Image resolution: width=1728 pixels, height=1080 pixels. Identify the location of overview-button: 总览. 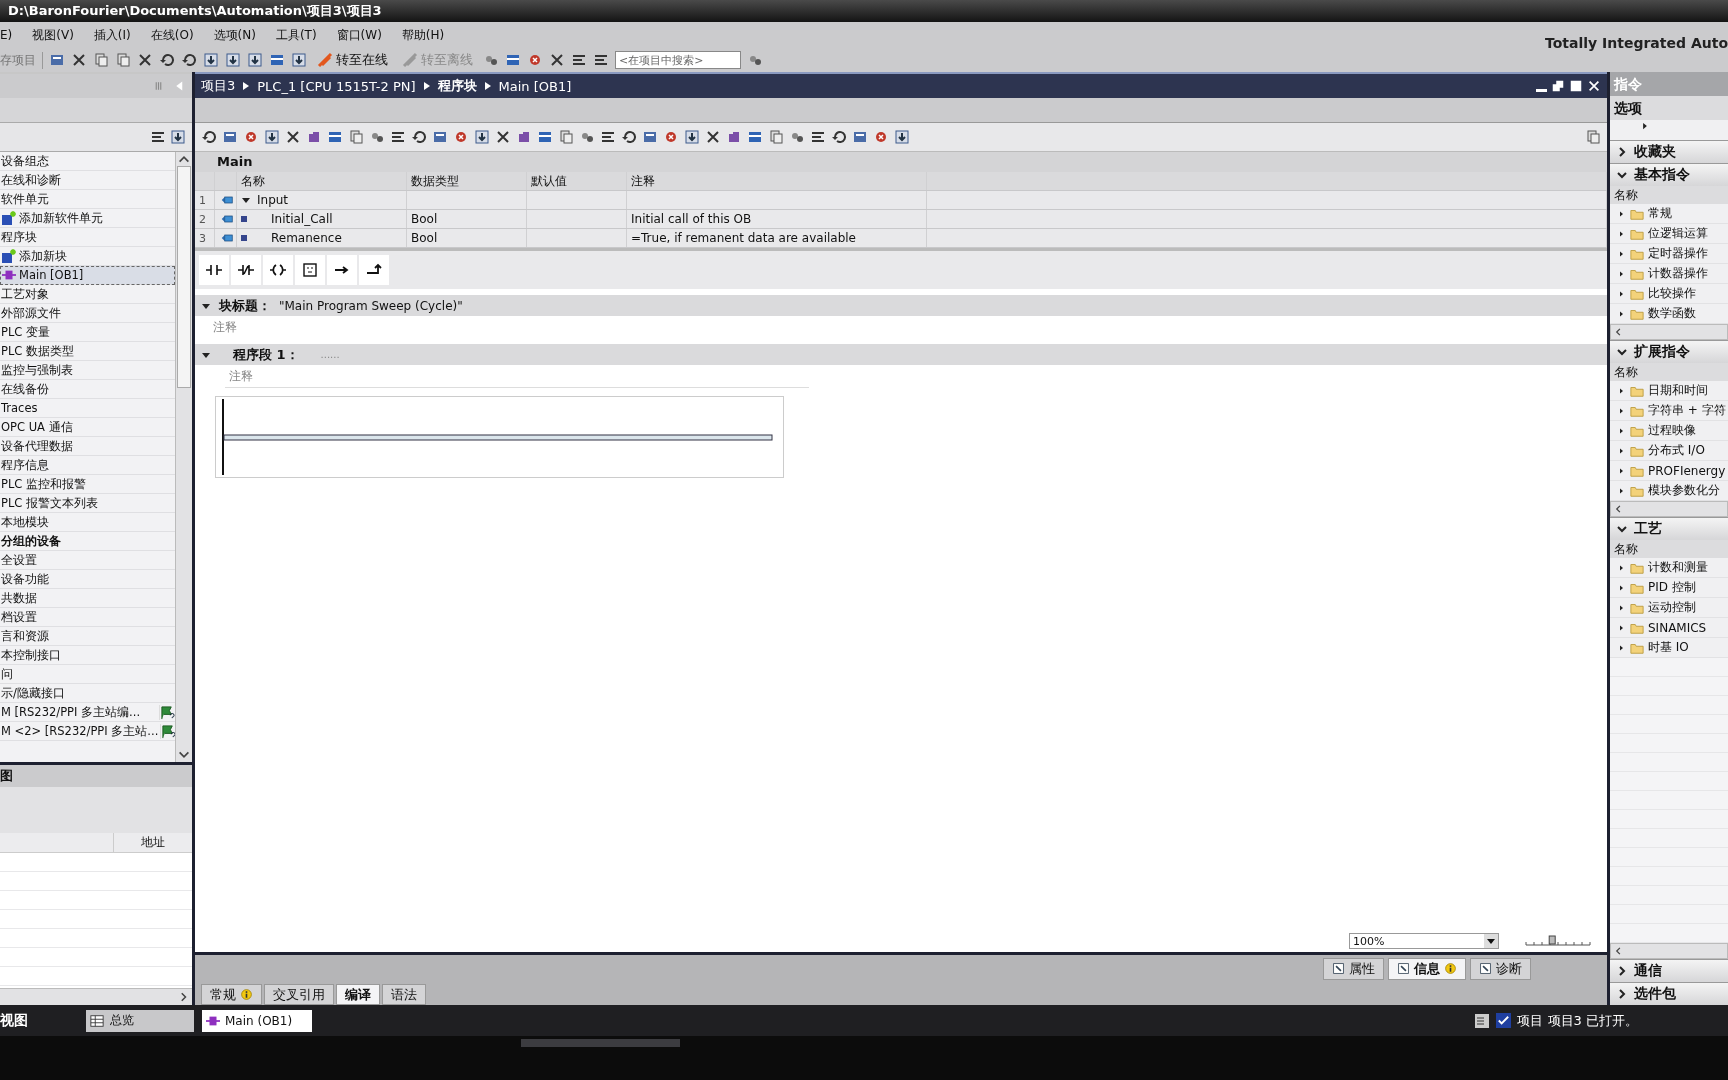
(140, 1020).